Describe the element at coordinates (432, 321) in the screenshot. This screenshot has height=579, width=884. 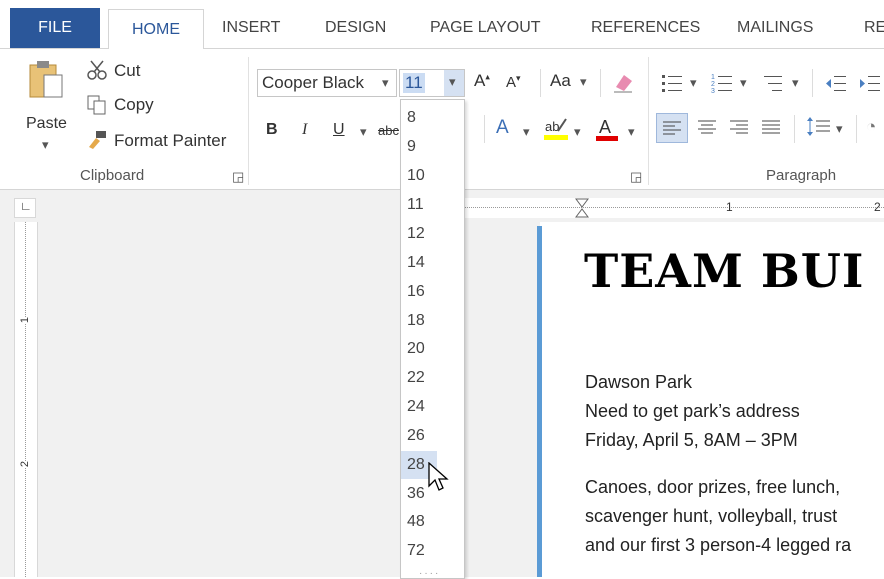
I see `font-size-option: 18` at that location.